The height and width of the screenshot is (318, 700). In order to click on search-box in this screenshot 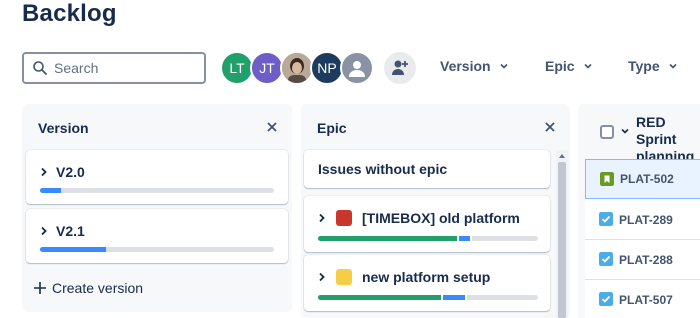, I will do `click(114, 68)`.